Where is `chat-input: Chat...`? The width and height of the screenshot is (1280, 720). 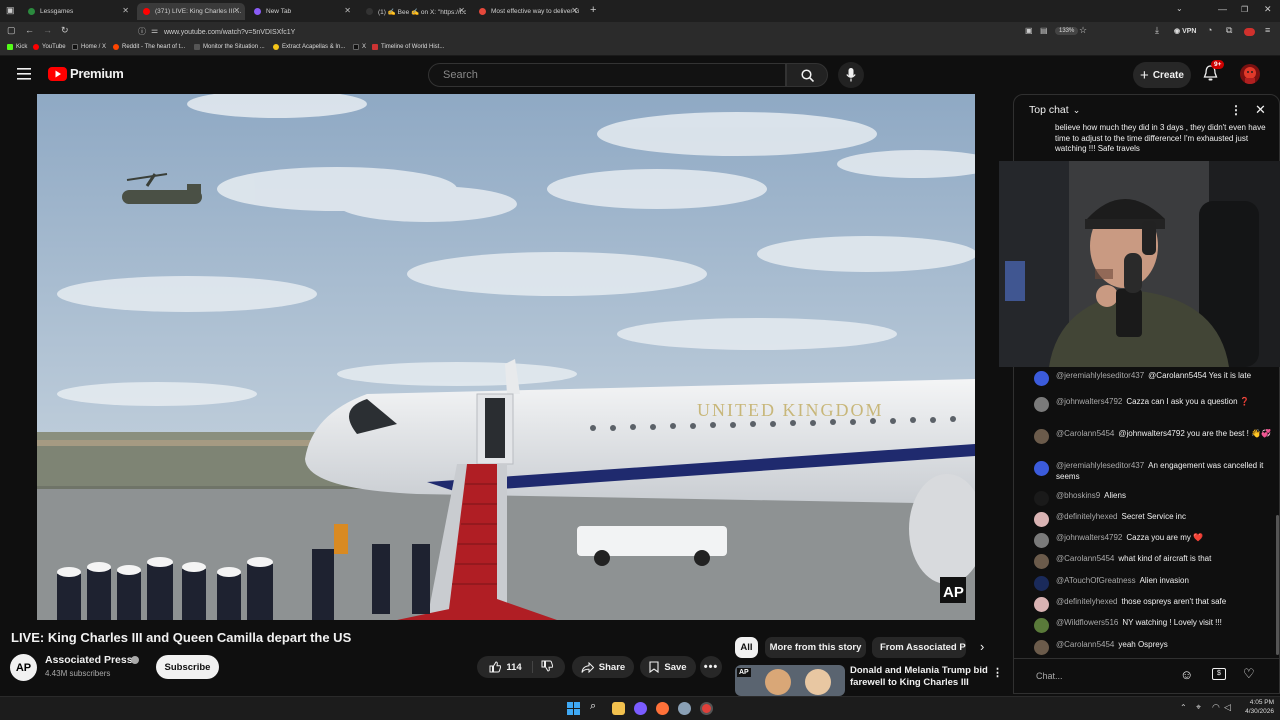
chat-input: Chat... is located at coordinates (1103, 676).